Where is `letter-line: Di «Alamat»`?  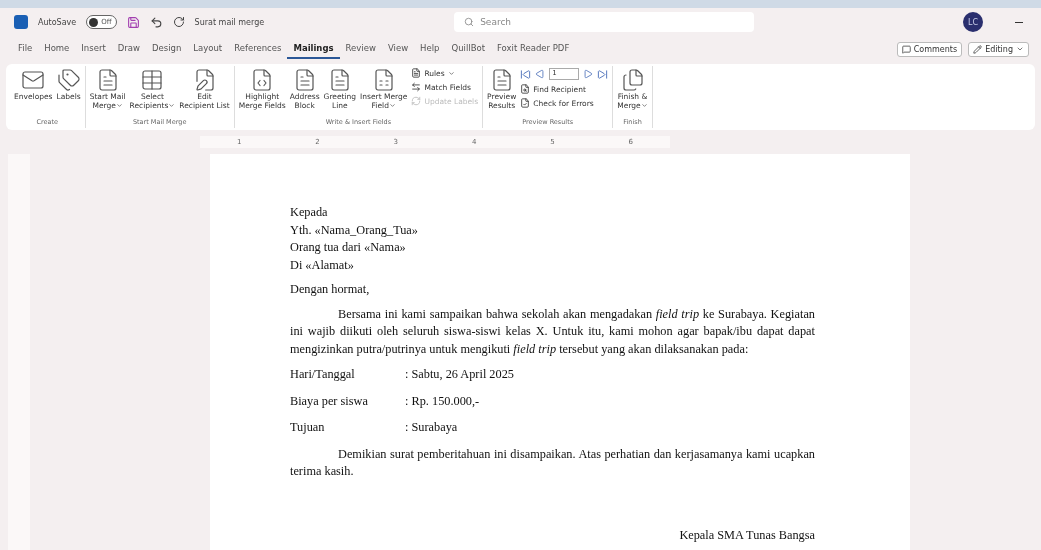
letter-line: Di «Alamat» is located at coordinates (322, 265).